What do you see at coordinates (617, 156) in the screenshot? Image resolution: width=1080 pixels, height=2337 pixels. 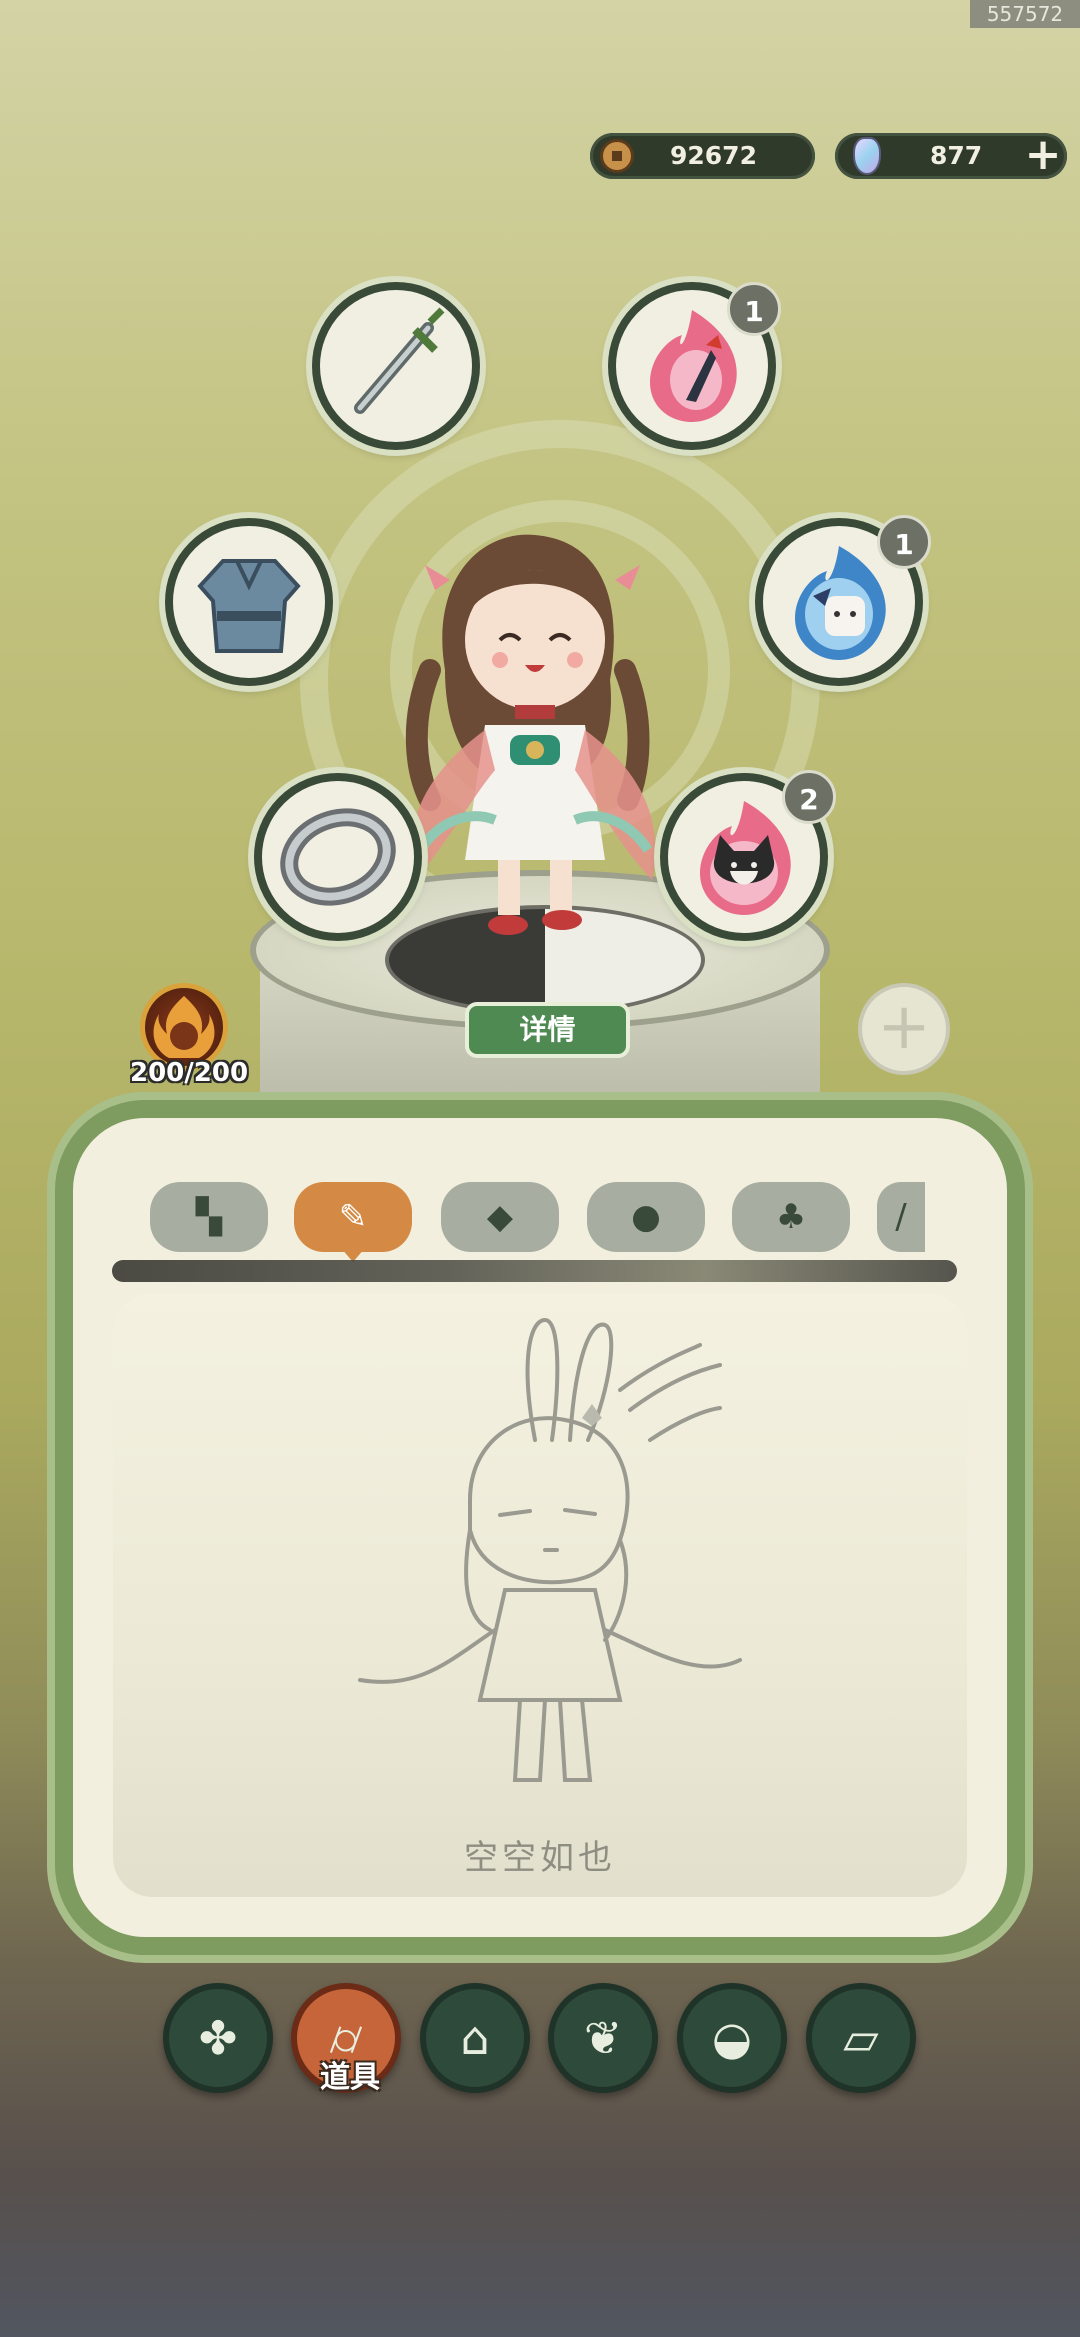 I see `copper-coin-icon` at bounding box center [617, 156].